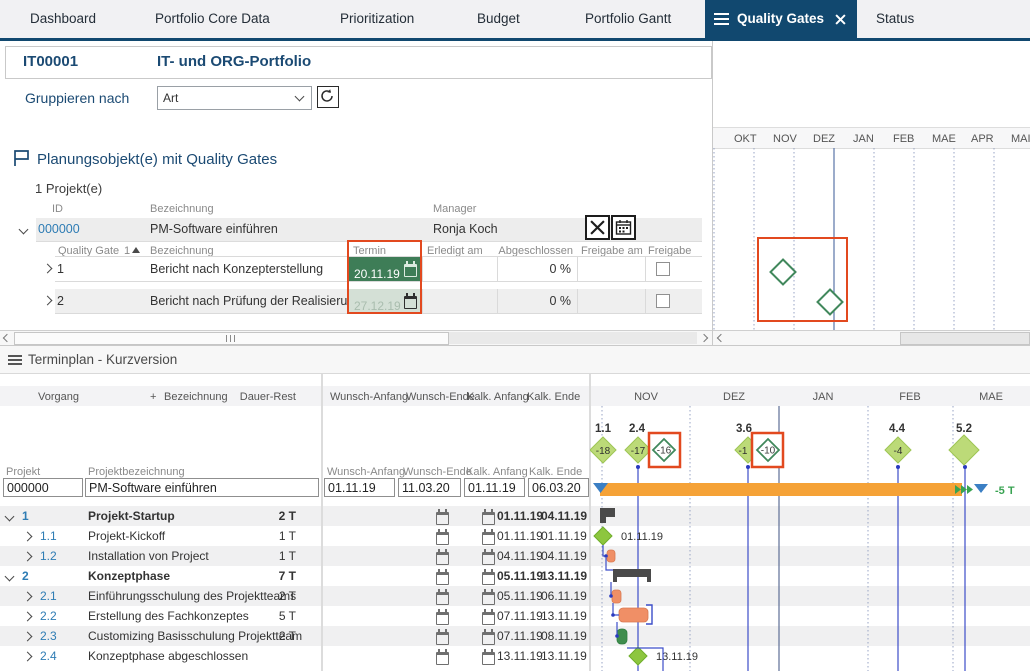 Image resolution: width=1030 pixels, height=671 pixels. Describe the element at coordinates (196, 397) in the screenshot. I see `col-header-bezeichnung: Bezeichnung` at that location.